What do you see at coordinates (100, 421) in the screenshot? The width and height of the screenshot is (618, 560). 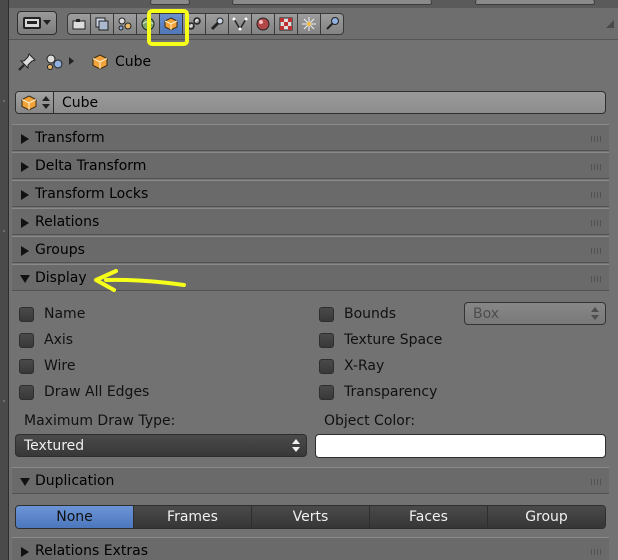 I see `max-draw-type-label: Maximum Draw Type:` at bounding box center [100, 421].